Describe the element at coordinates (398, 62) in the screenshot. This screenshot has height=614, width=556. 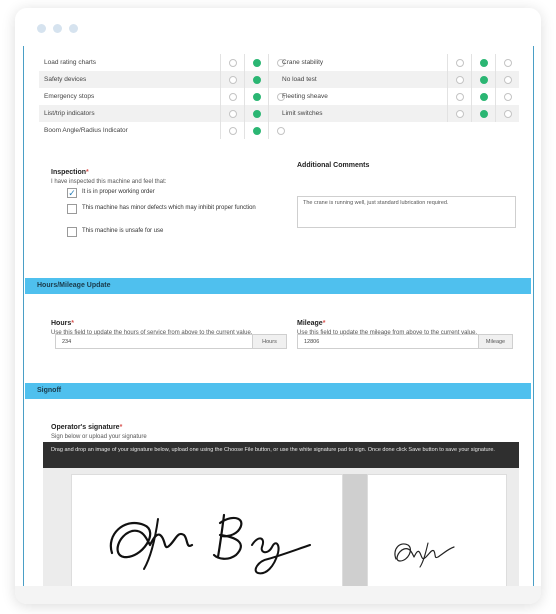
I see `checklist-row: Crane stability` at that location.